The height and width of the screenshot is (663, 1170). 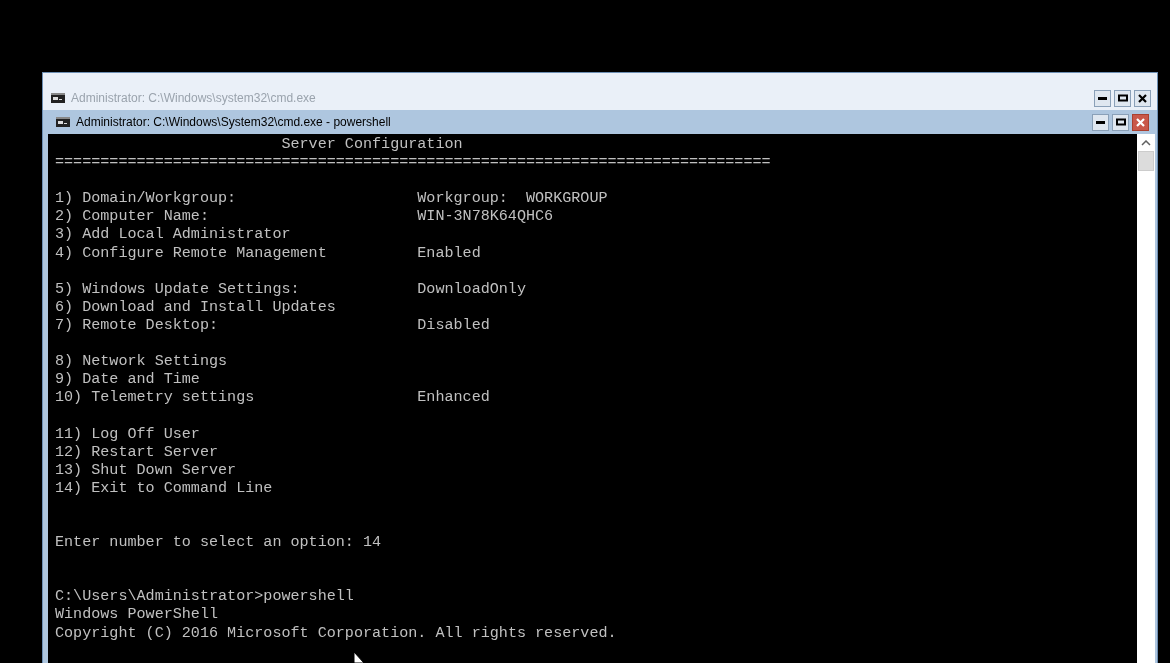 I want to click on menu-option: 7) Remote Desktop:, so click(x=137, y=324).